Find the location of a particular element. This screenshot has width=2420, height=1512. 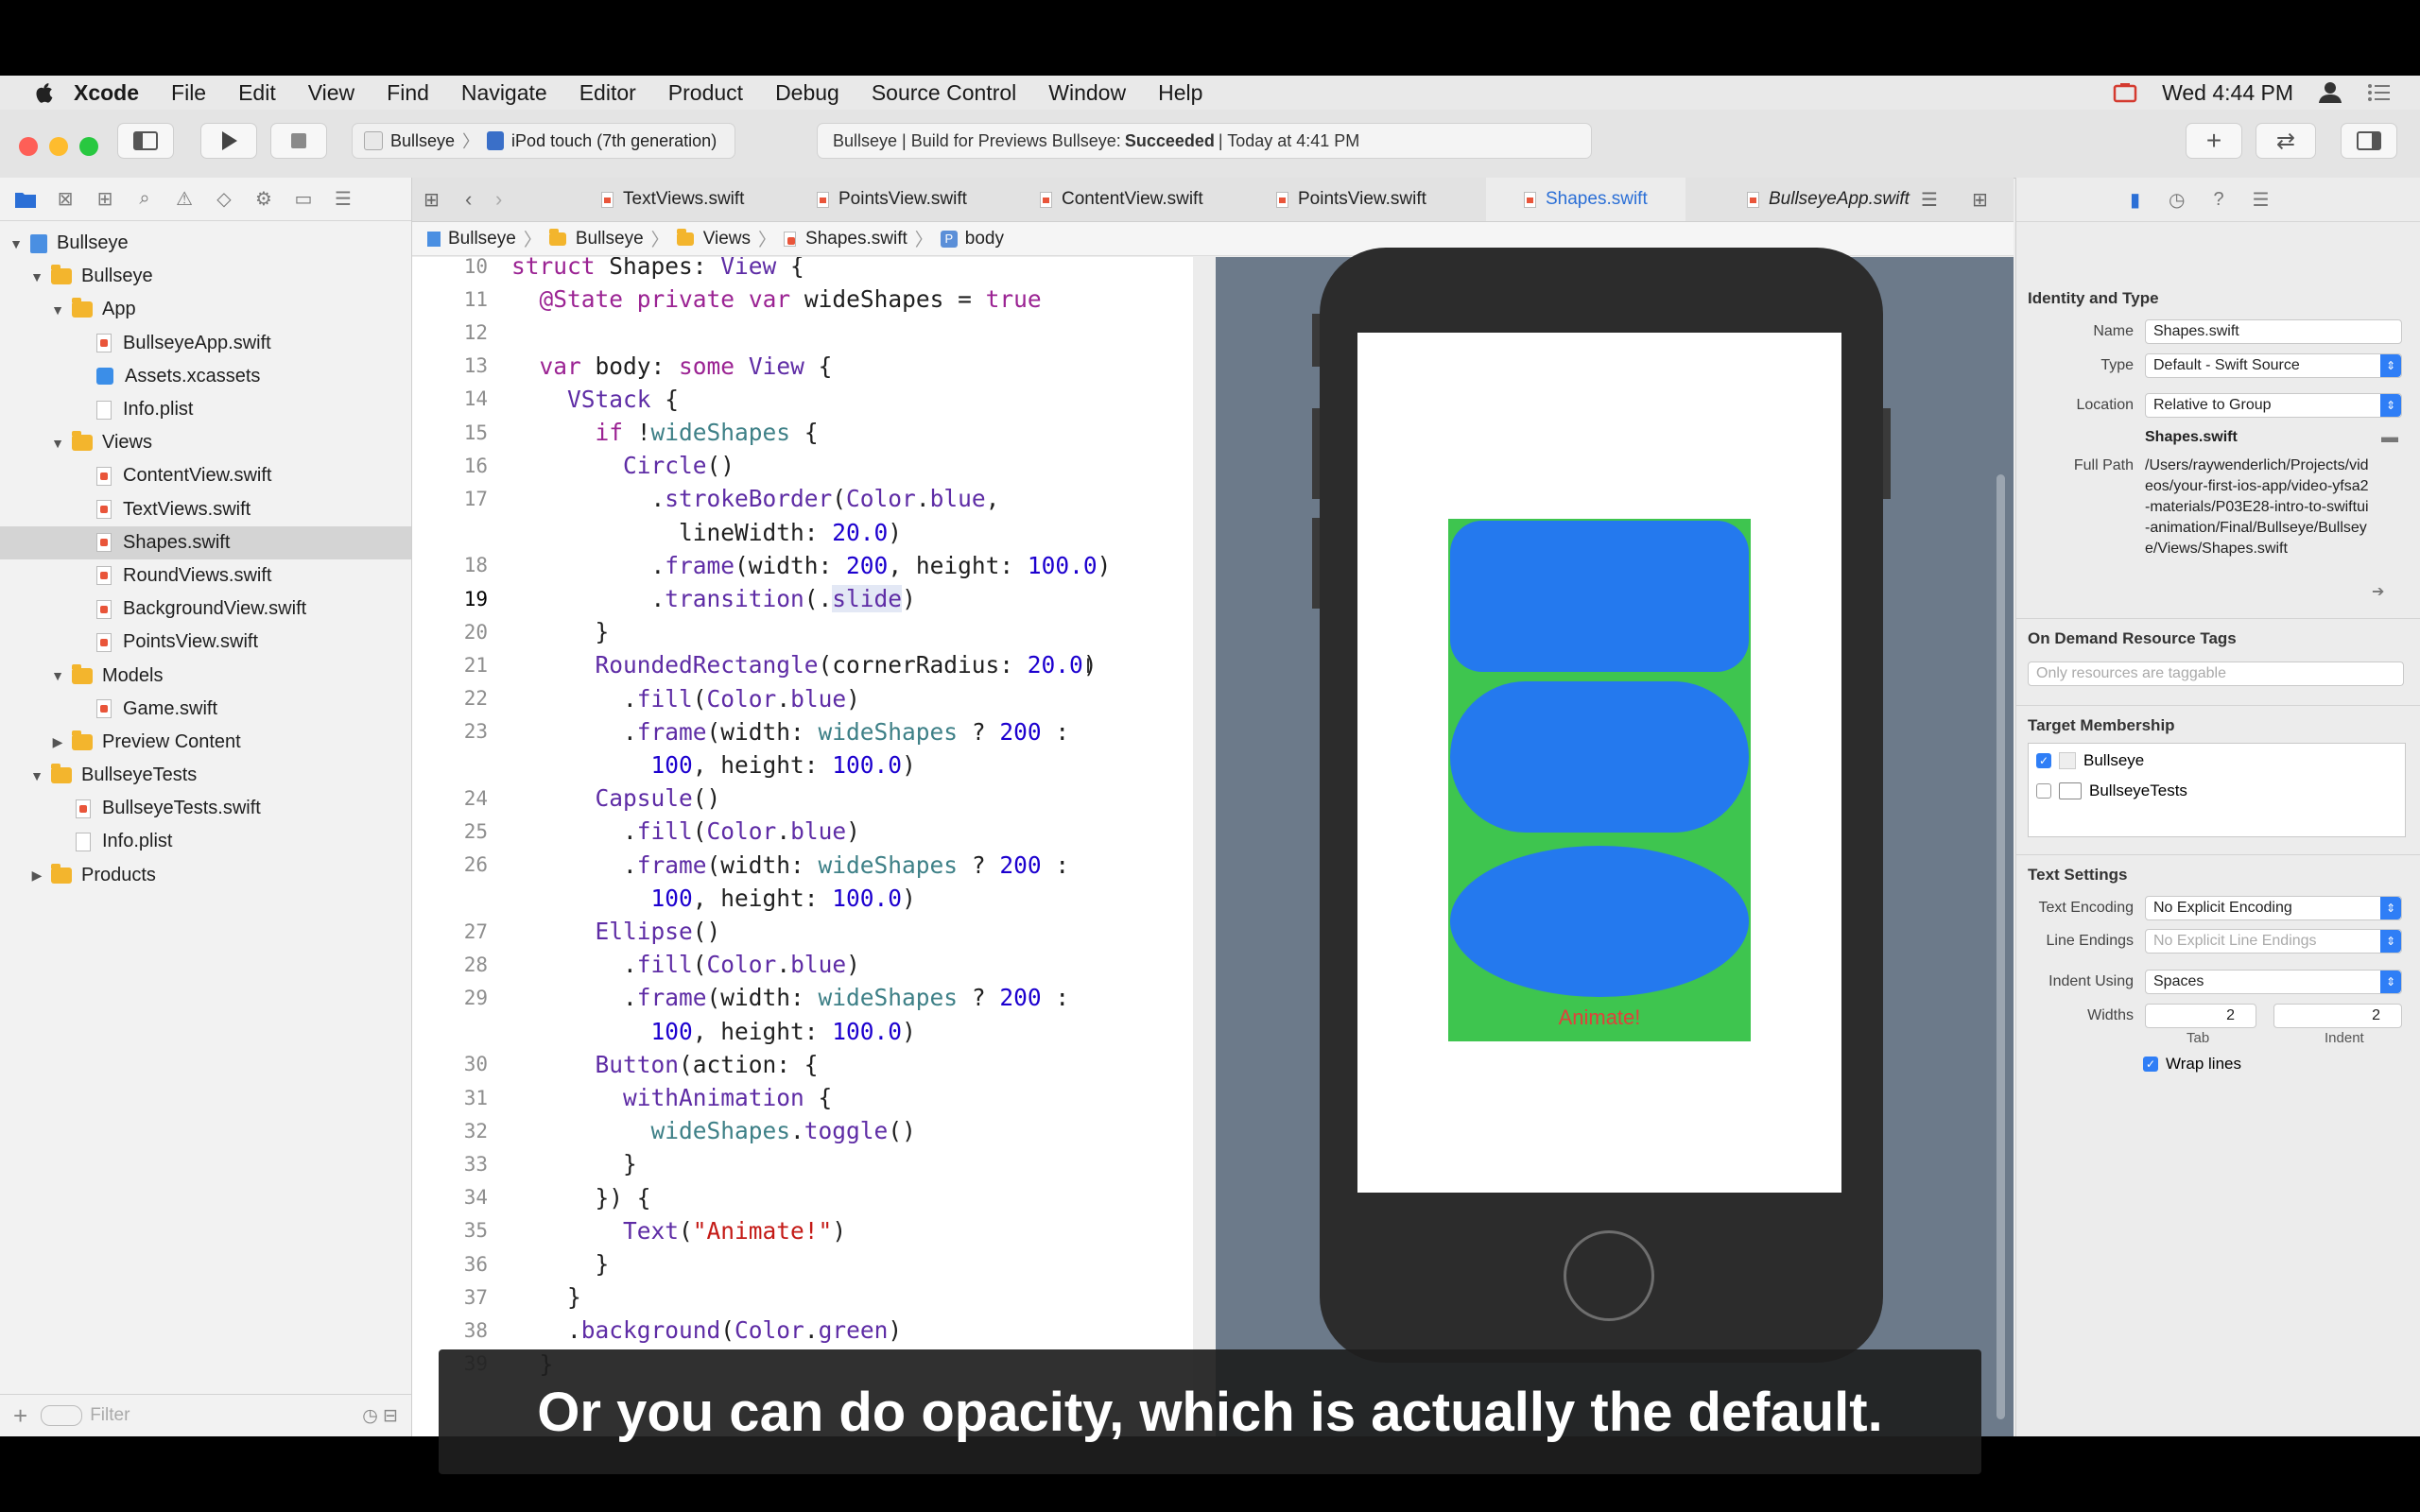

code-line: 14 VStack { is located at coordinates (802, 399).